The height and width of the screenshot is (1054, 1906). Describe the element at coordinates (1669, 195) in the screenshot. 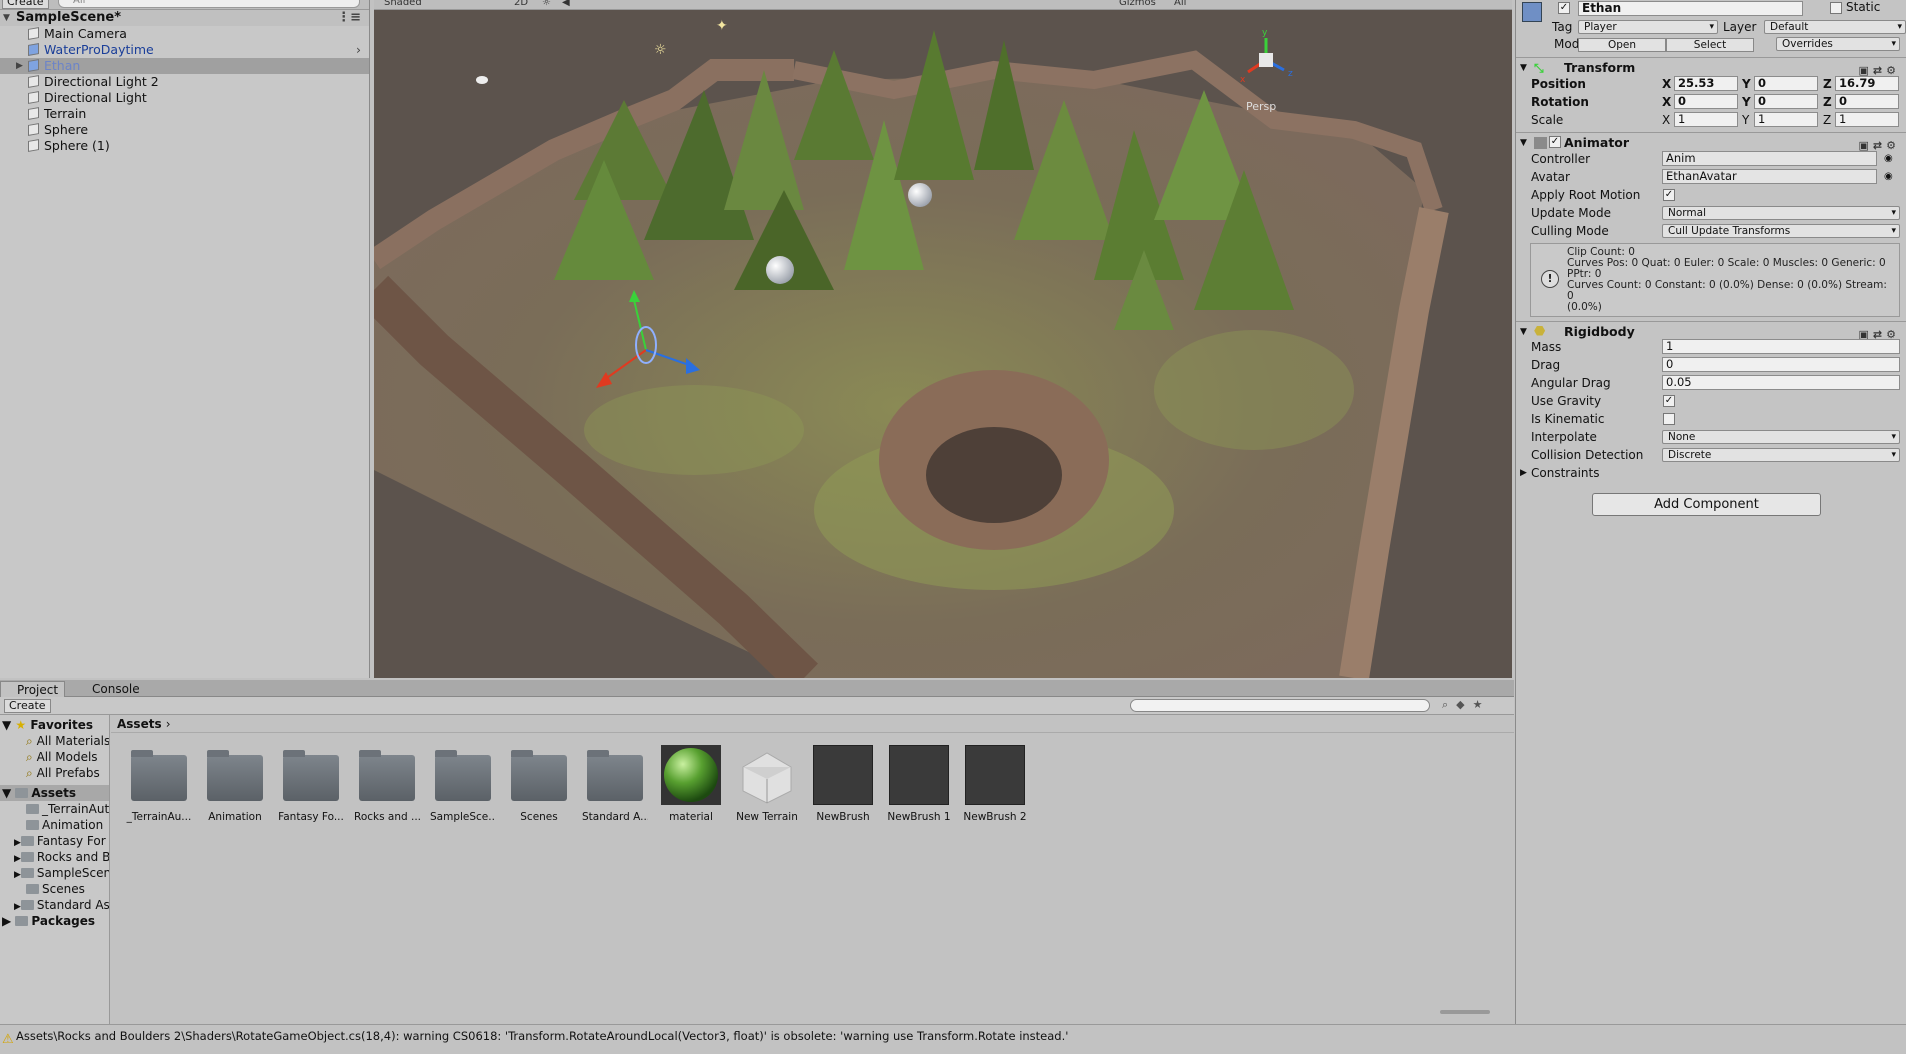

I see `apply-root-motion-checkbox: ✓` at that location.